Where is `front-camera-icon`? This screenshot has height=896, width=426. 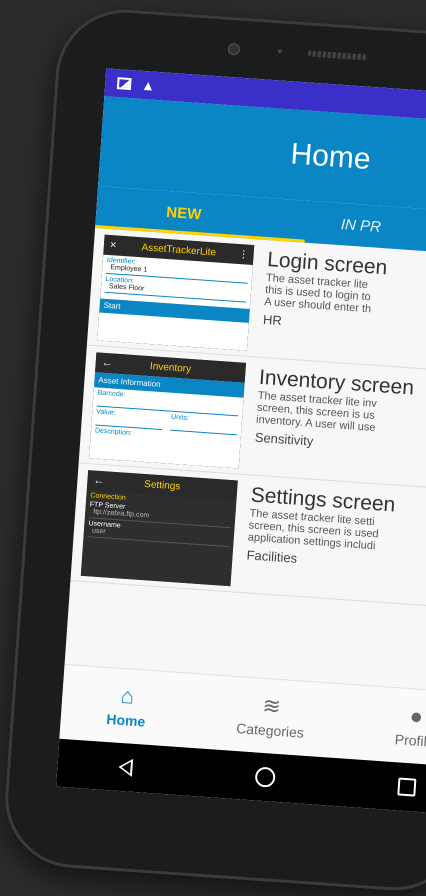
front-camera-icon is located at coordinates (234, 49).